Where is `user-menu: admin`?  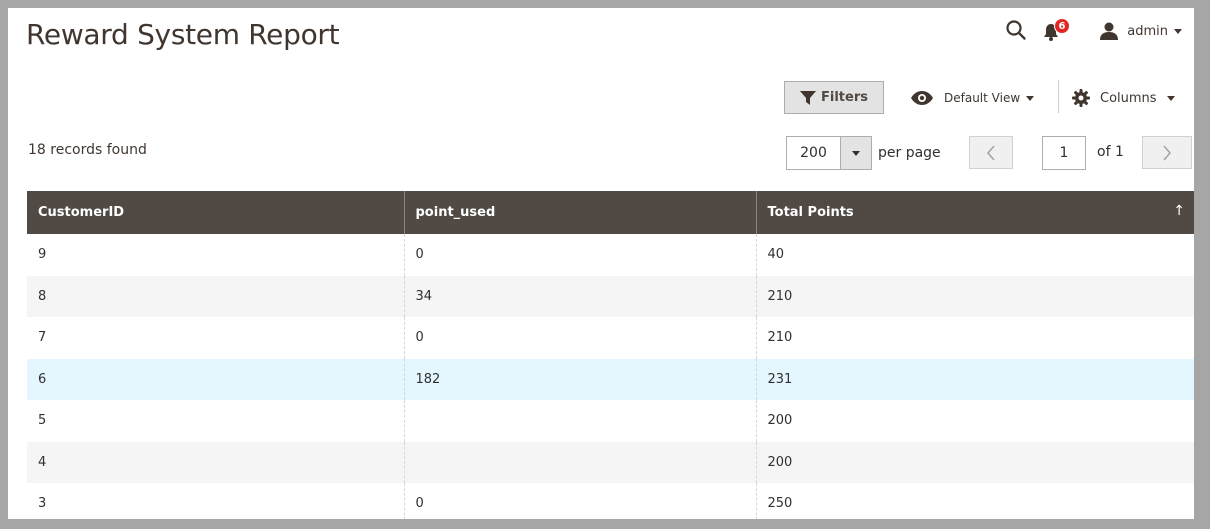
user-menu: admin is located at coordinates (1140, 31).